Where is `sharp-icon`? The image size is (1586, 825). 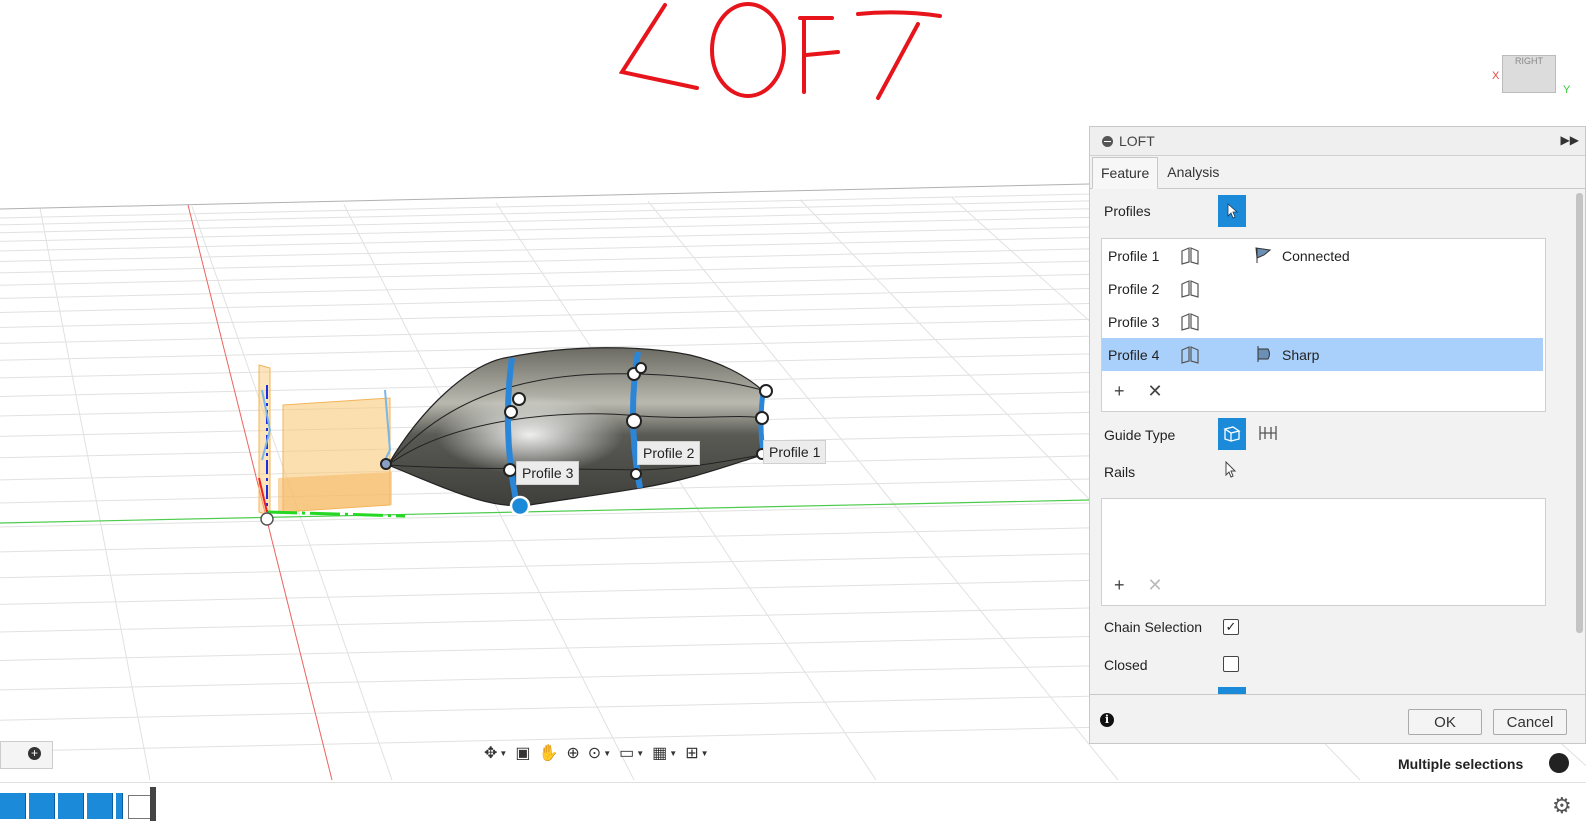 sharp-icon is located at coordinates (1264, 354).